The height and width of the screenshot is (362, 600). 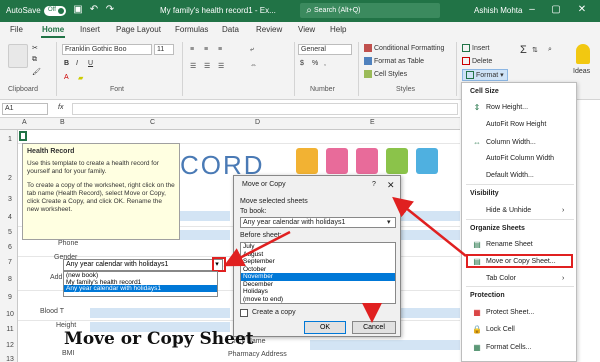 I want to click on arrow-to-dropdown, so click(x=257, y=248).